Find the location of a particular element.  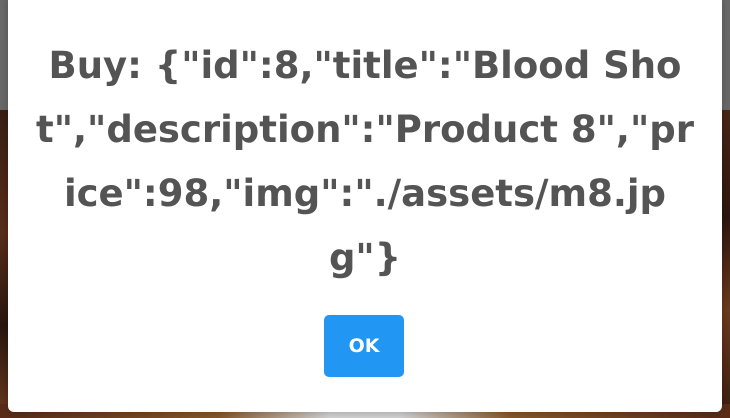

ok-button: OK is located at coordinates (364, 346).